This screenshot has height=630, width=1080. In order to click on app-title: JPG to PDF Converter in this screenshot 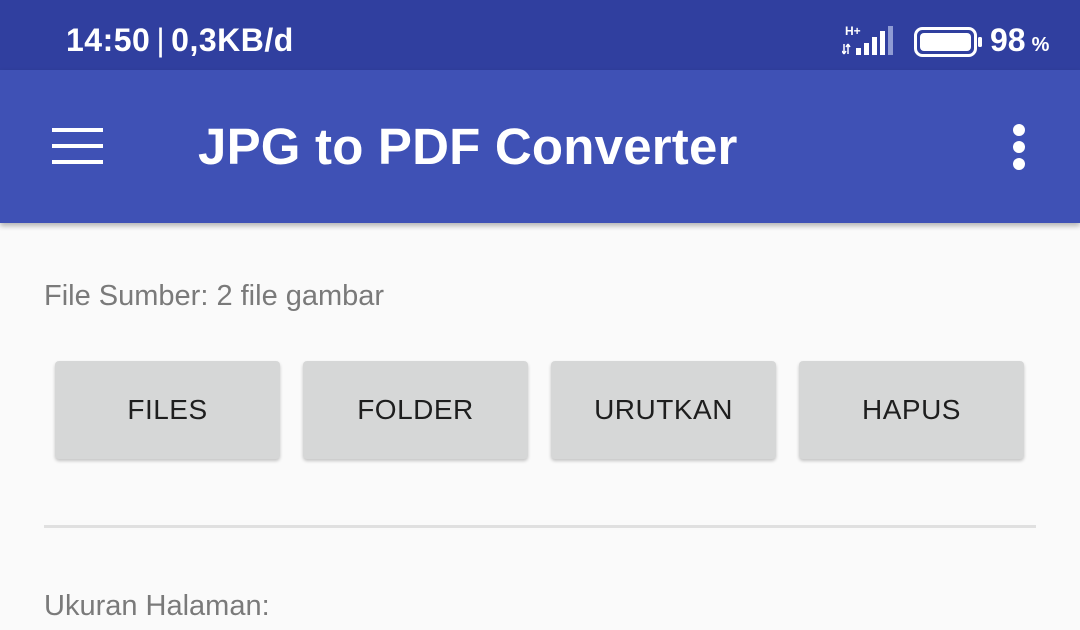, I will do `click(468, 146)`.